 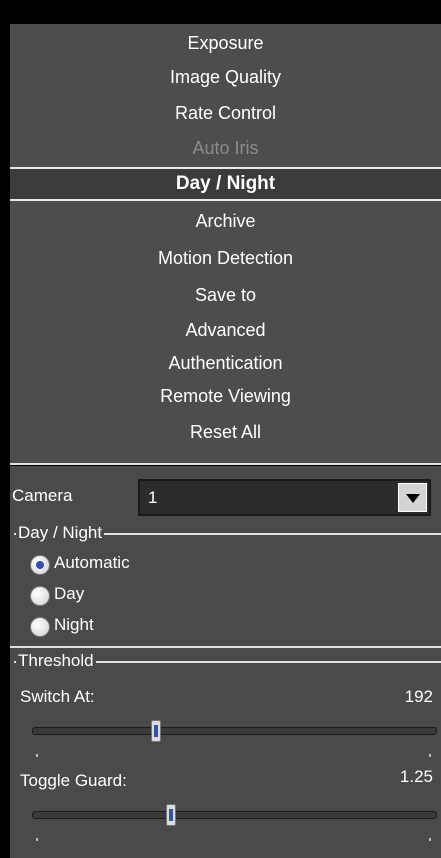 I want to click on menu-item-remote-viewing: Remote Viewing, so click(x=225, y=396).